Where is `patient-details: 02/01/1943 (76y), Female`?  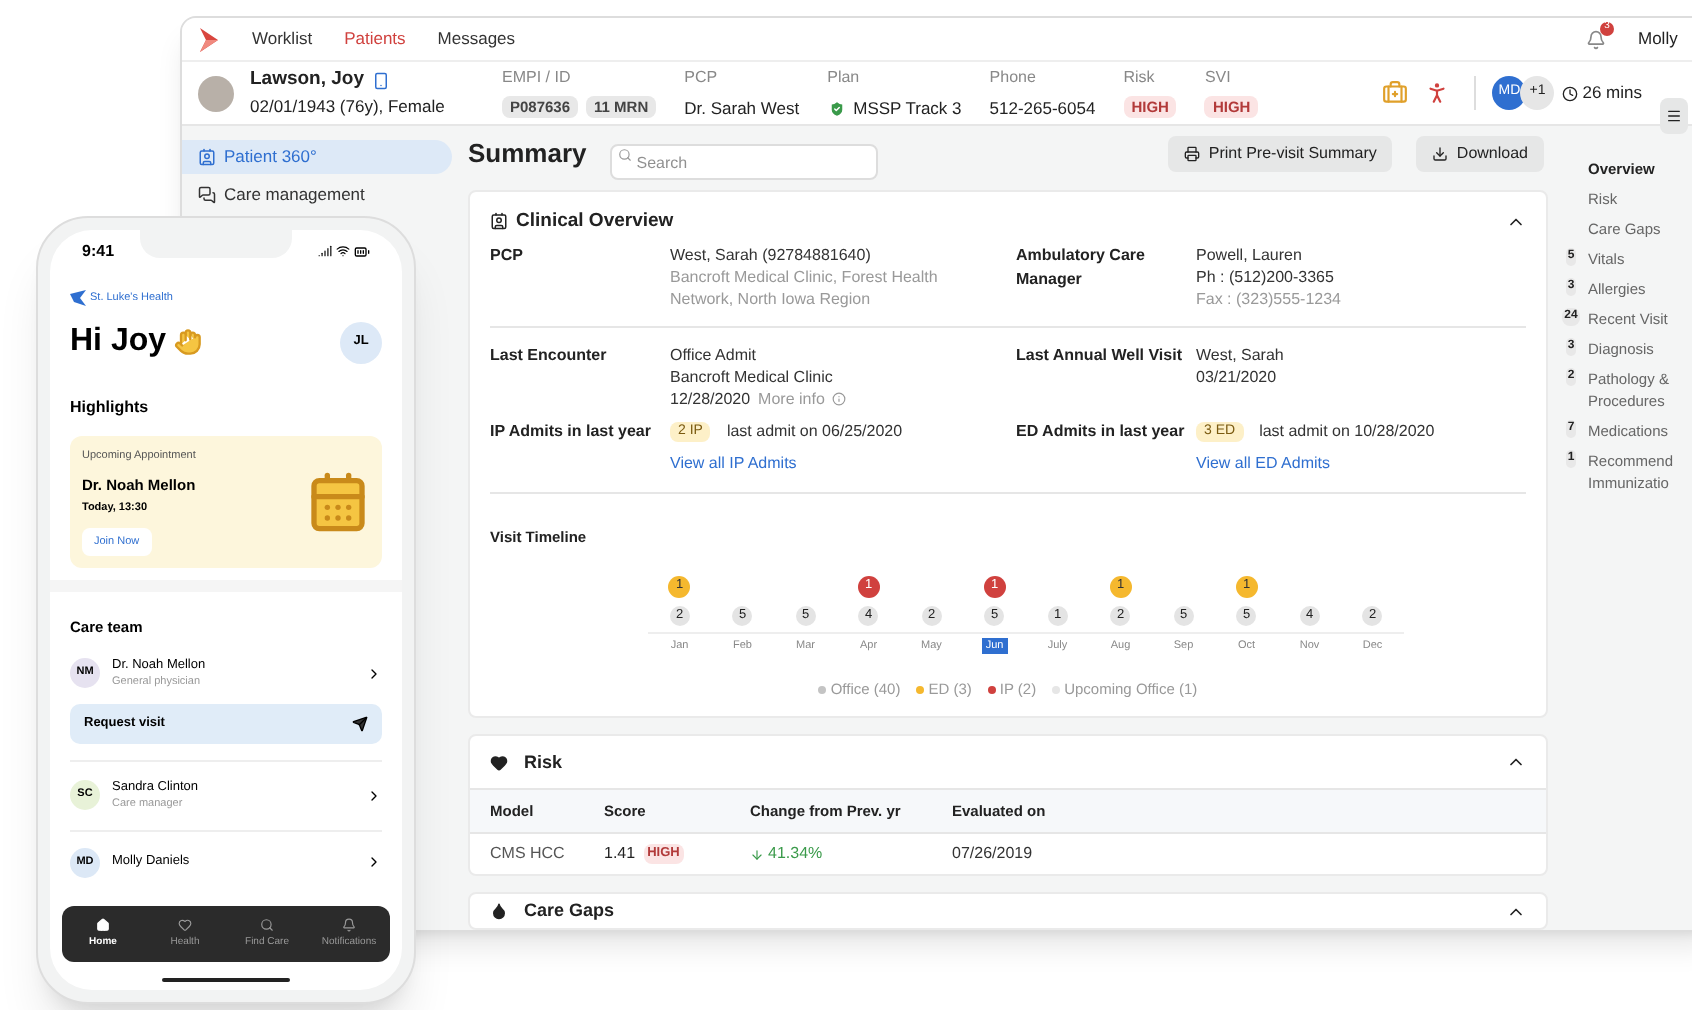
patient-details: 02/01/1943 (76y), Female is located at coordinates (348, 107).